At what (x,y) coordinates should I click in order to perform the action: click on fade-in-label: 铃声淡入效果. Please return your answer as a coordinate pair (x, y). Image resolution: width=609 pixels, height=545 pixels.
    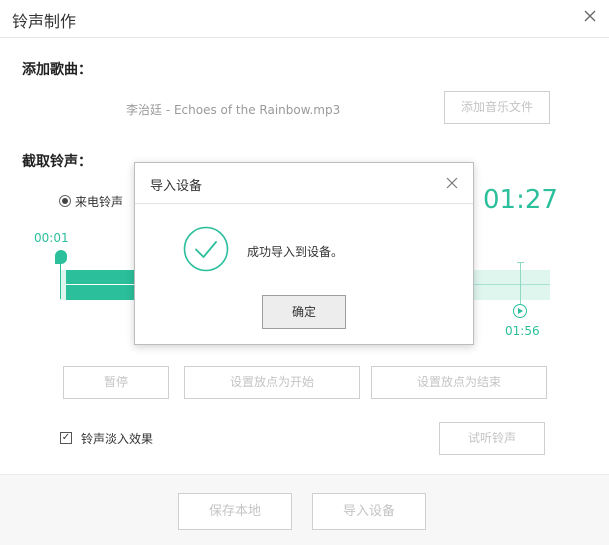
    Looking at the image, I should click on (117, 439).